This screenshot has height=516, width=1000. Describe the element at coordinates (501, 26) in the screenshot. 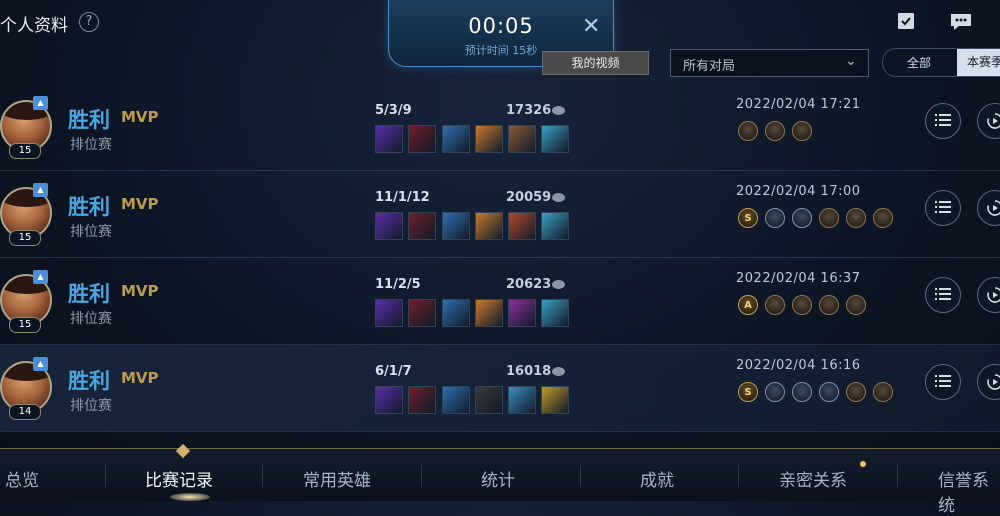

I see `timer-time: 00:05` at that location.